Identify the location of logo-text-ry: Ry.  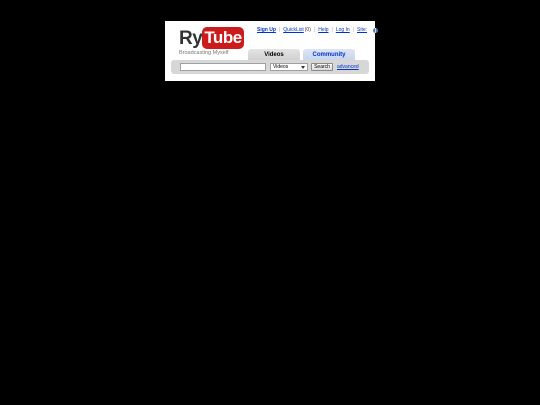
(191, 38).